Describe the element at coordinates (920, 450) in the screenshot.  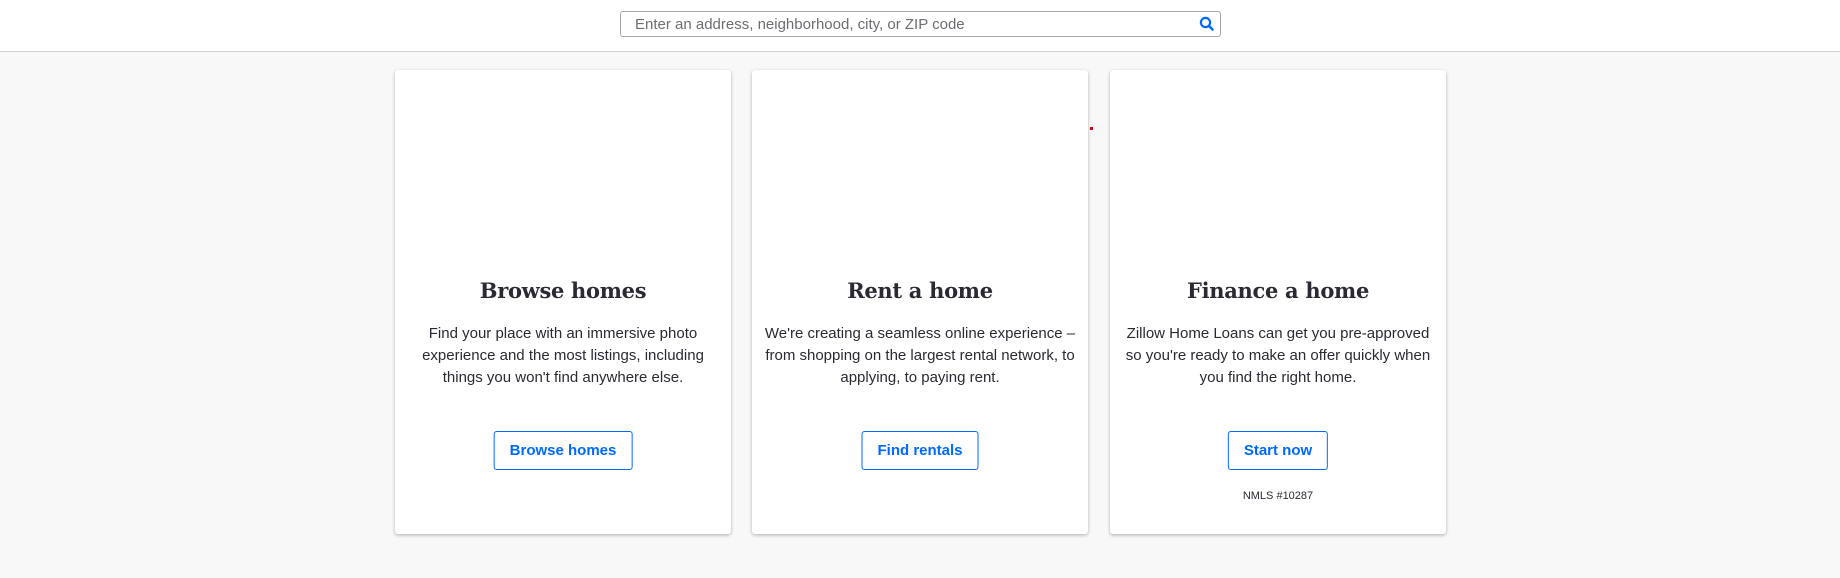
I see `find-rentals-button: Find rentals` at that location.